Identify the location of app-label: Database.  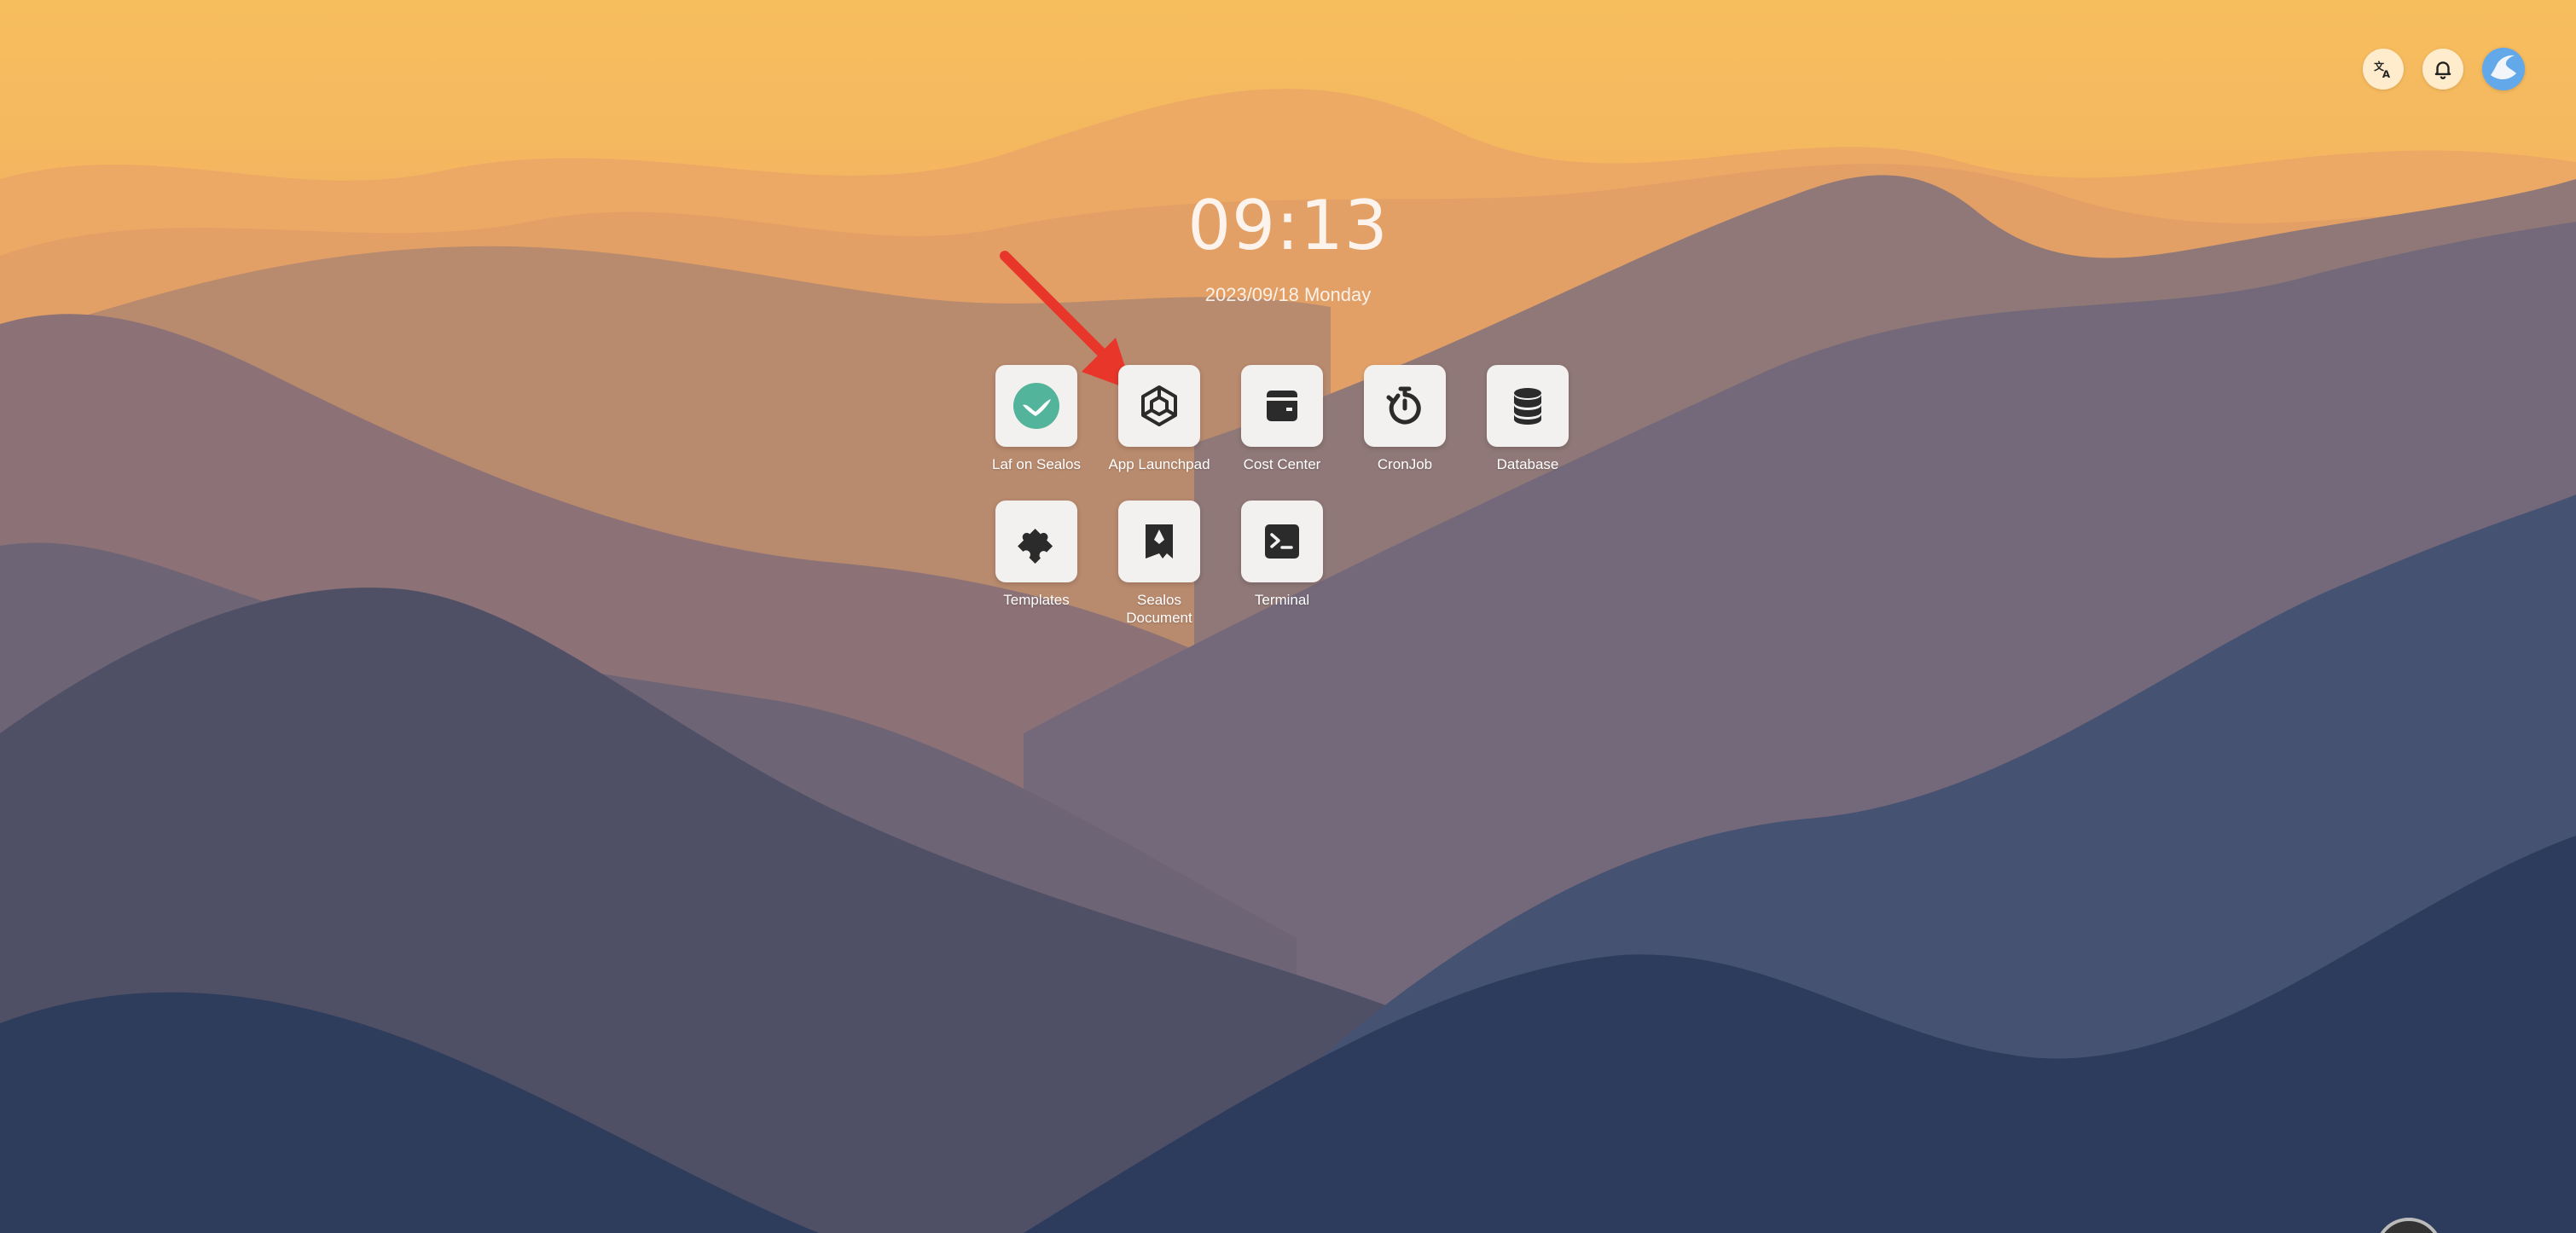
(1527, 464).